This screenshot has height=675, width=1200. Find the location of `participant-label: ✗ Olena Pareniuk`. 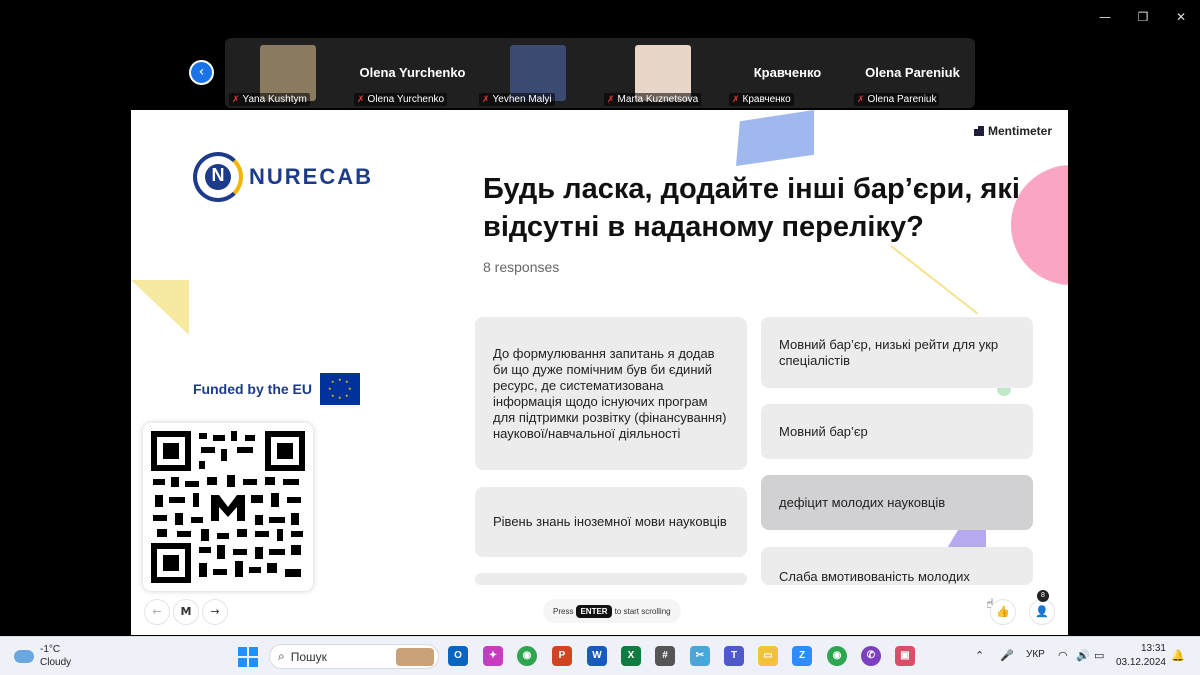

participant-label: ✗ Olena Pareniuk is located at coordinates (897, 99).